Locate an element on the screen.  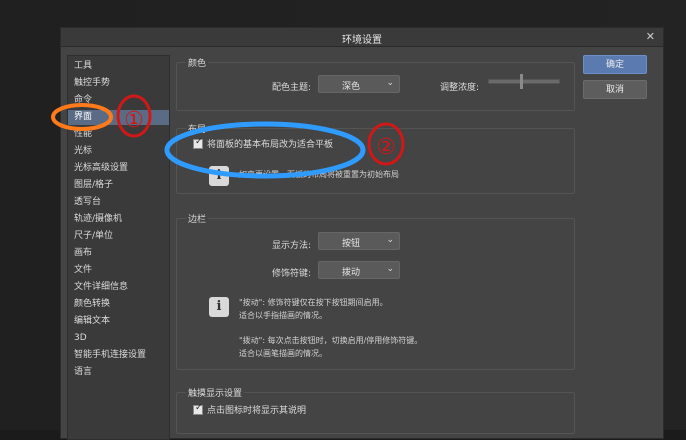
theme-dropdown: 深色 ⌄ is located at coordinates (359, 84).